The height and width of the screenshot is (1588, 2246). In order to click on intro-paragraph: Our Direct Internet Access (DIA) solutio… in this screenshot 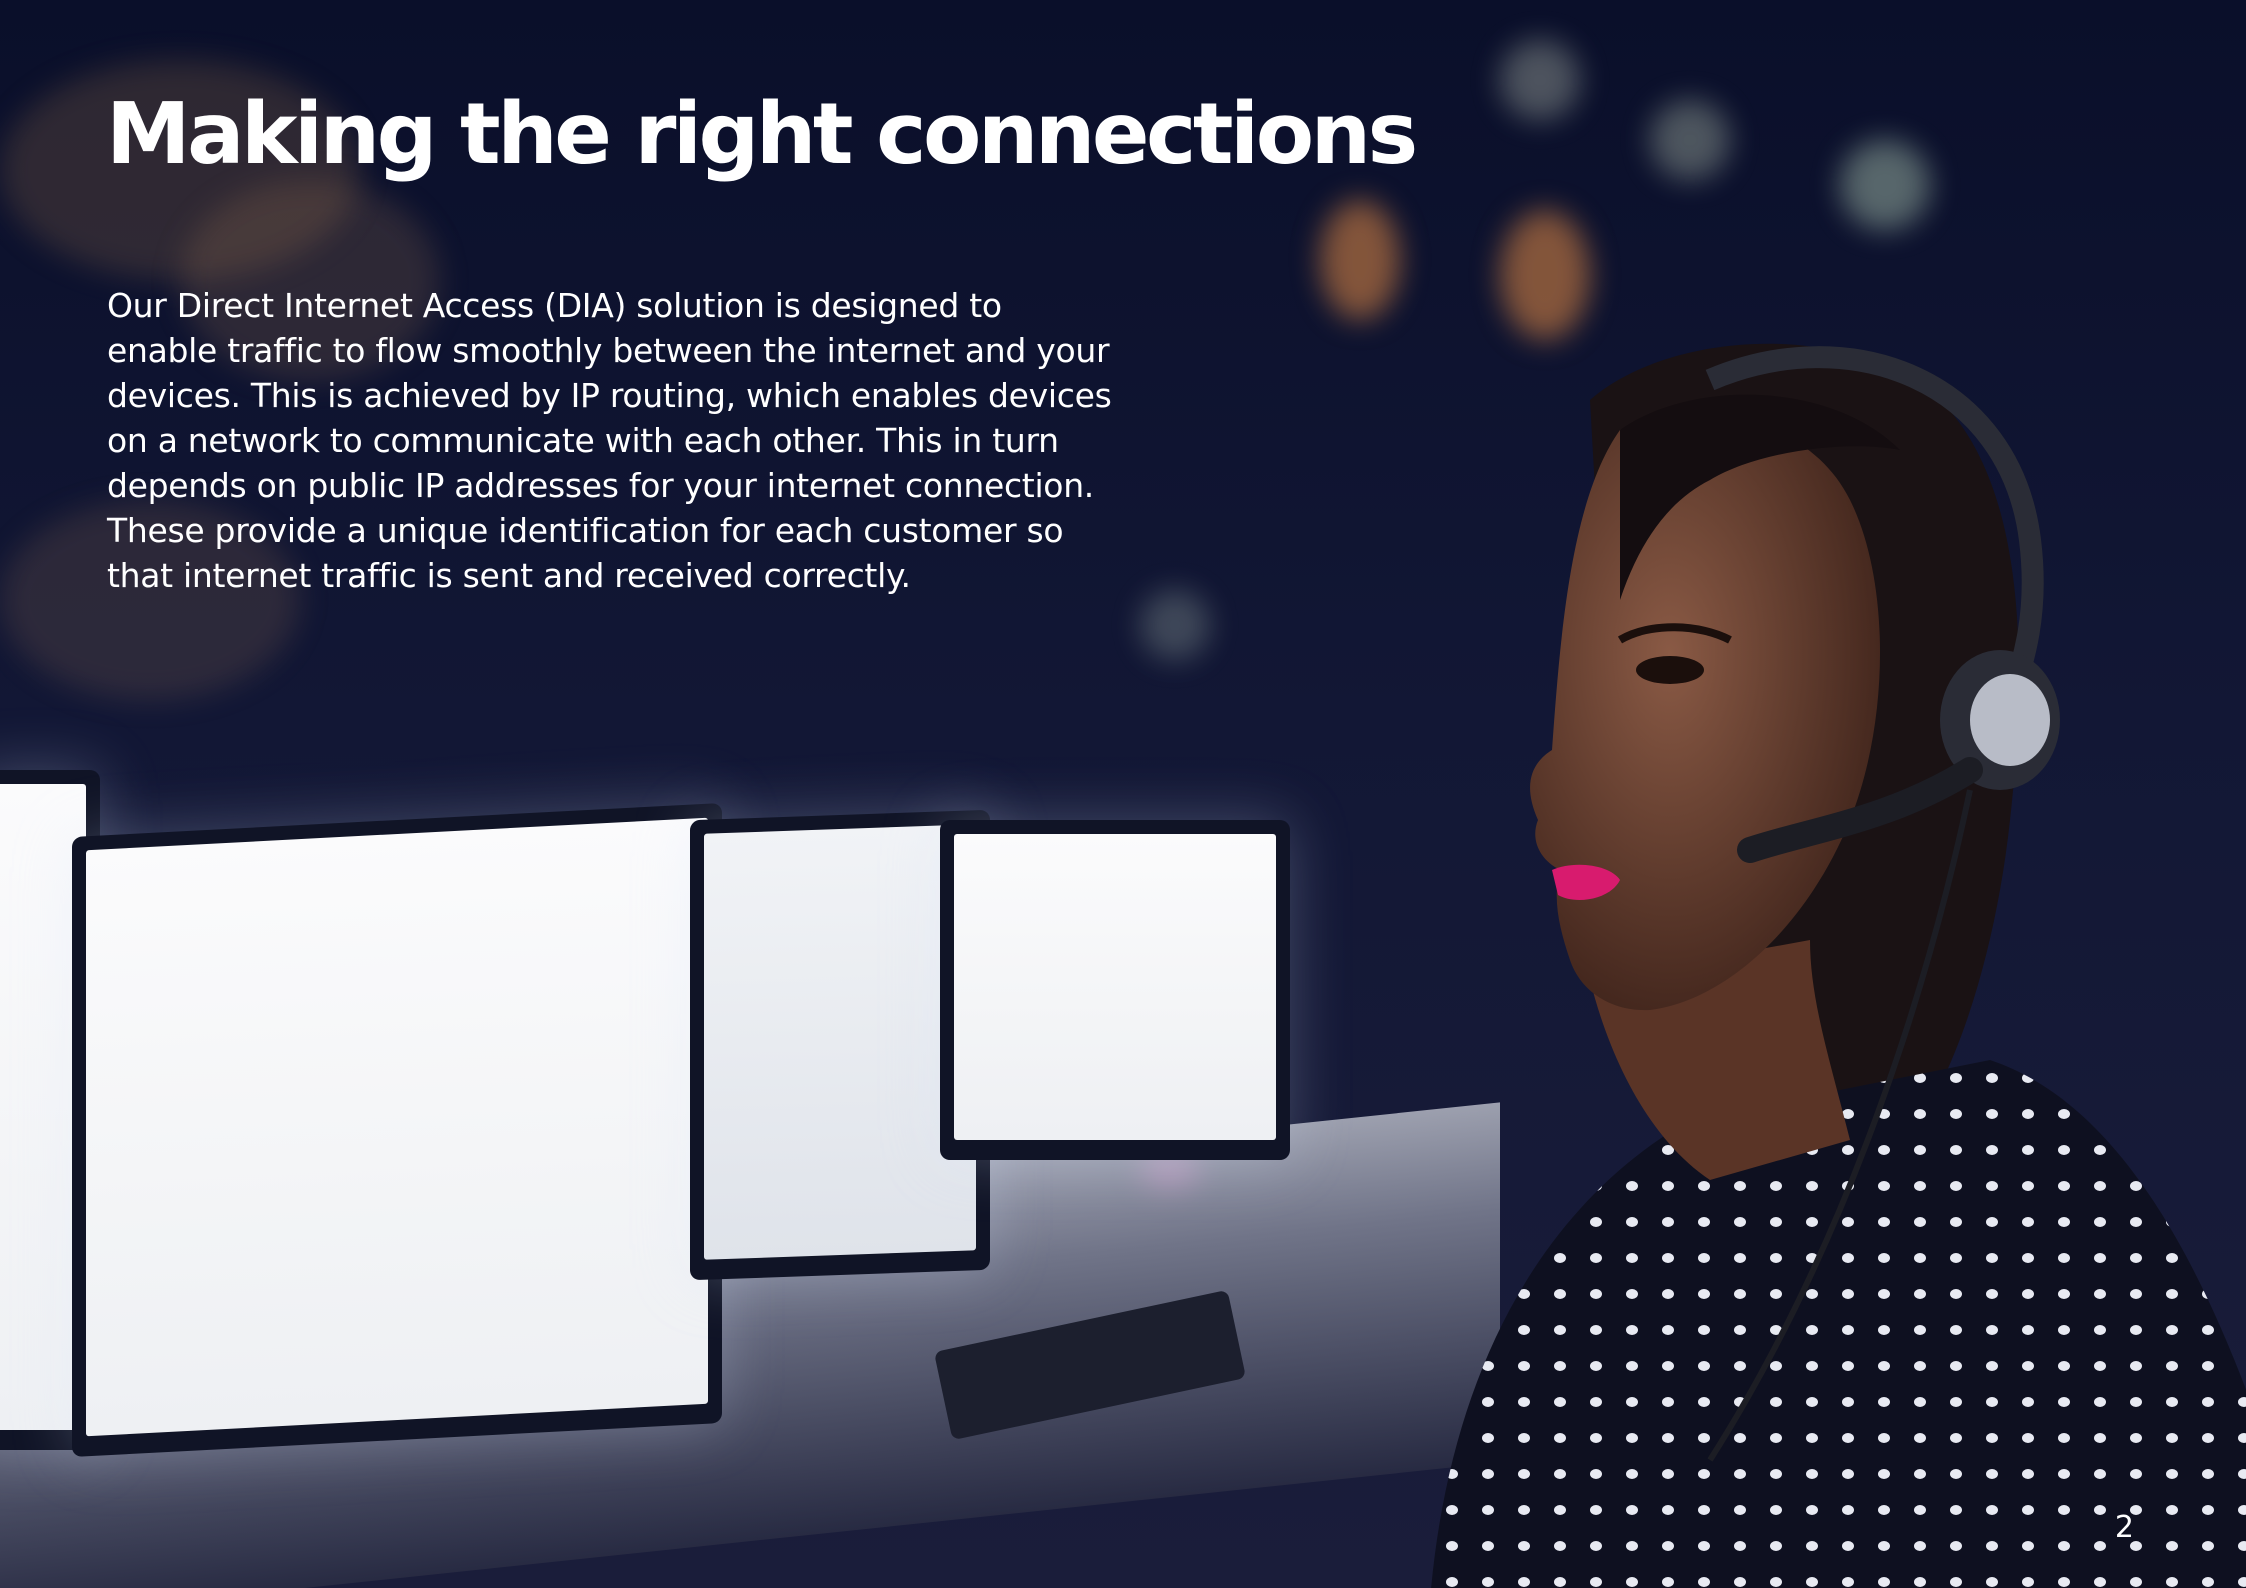, I will do `click(609, 440)`.